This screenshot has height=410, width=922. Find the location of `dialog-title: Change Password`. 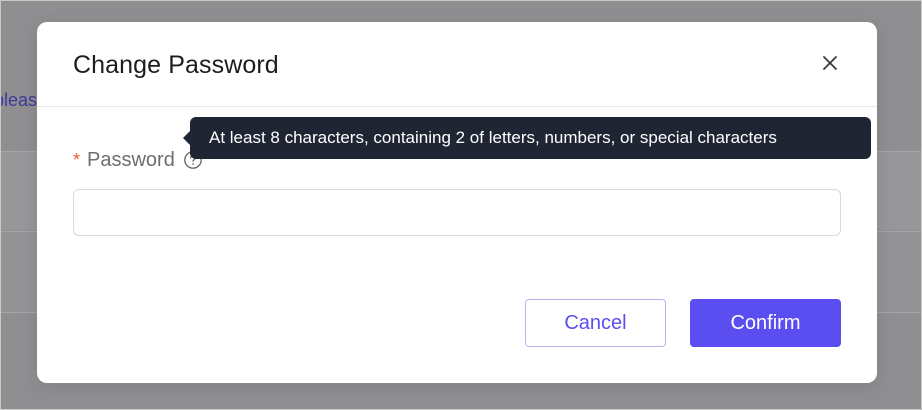

dialog-title: Change Password is located at coordinates (176, 65).